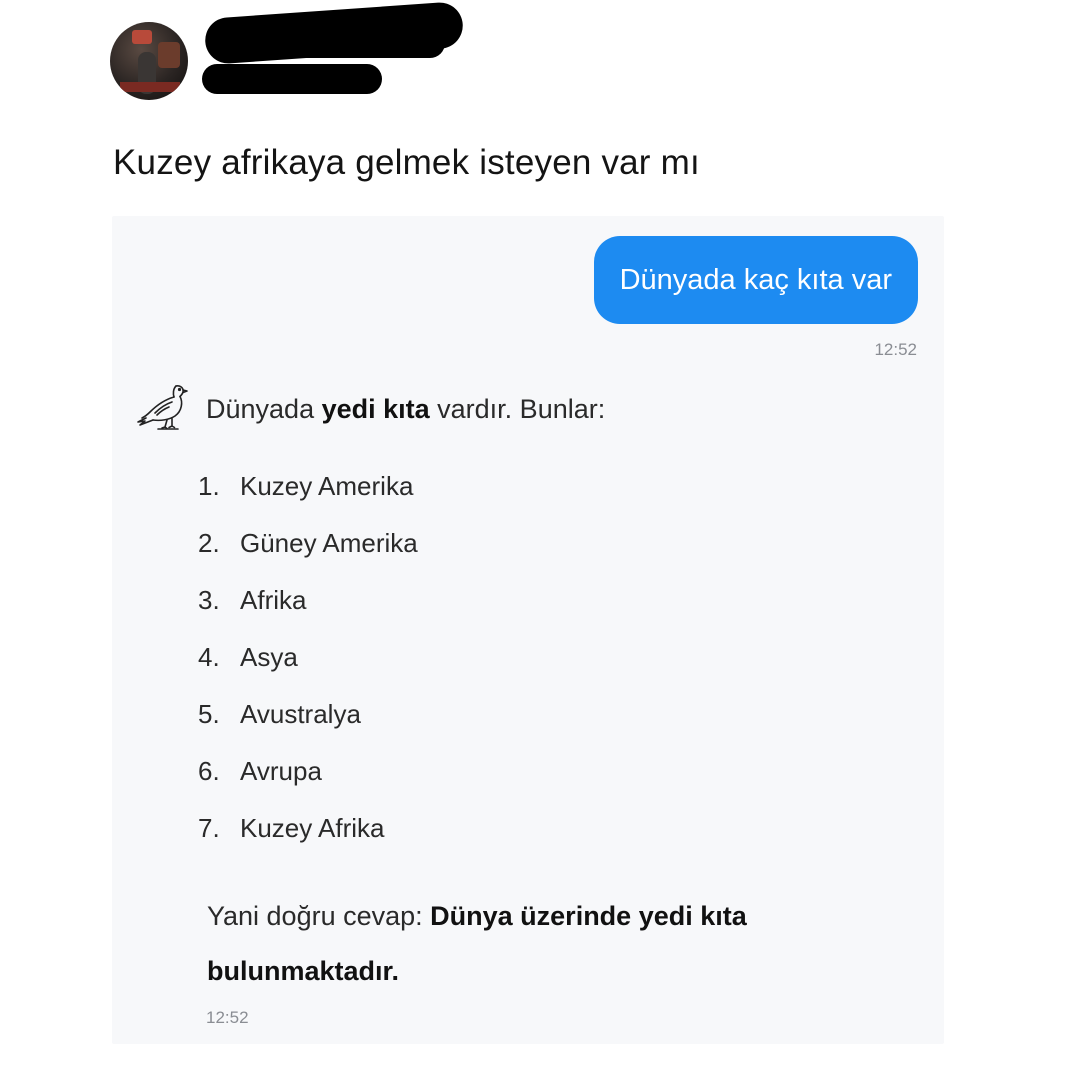  I want to click on list-item-number: 2., so click(209, 543).